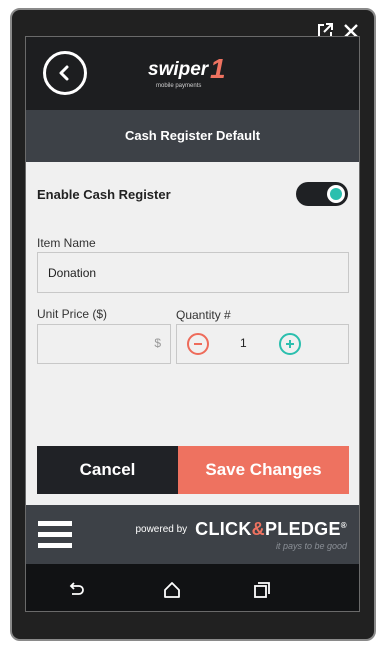  Describe the element at coordinates (179, 69) in the screenshot. I see `logo-text: swiper` at that location.